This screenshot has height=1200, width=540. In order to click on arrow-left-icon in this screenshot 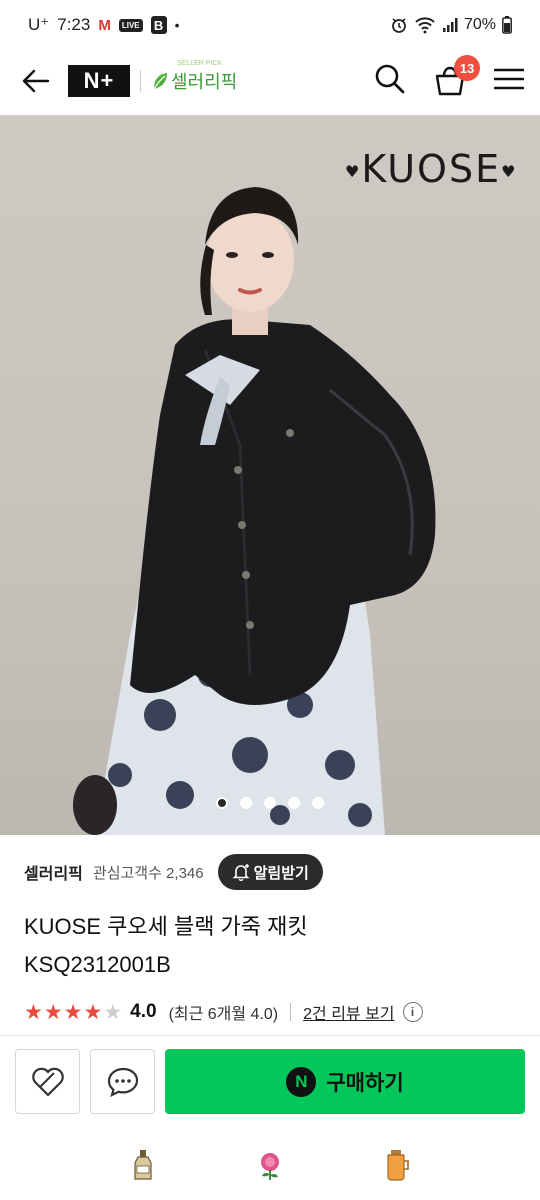, I will do `click(36, 81)`.